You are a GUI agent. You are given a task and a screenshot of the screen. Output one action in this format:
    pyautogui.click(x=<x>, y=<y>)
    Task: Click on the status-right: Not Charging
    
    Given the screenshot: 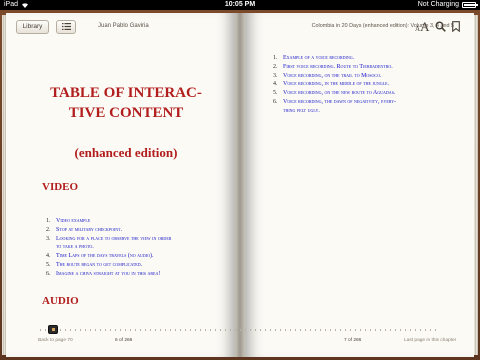 What is the action you would take?
    pyautogui.click(x=447, y=5)
    